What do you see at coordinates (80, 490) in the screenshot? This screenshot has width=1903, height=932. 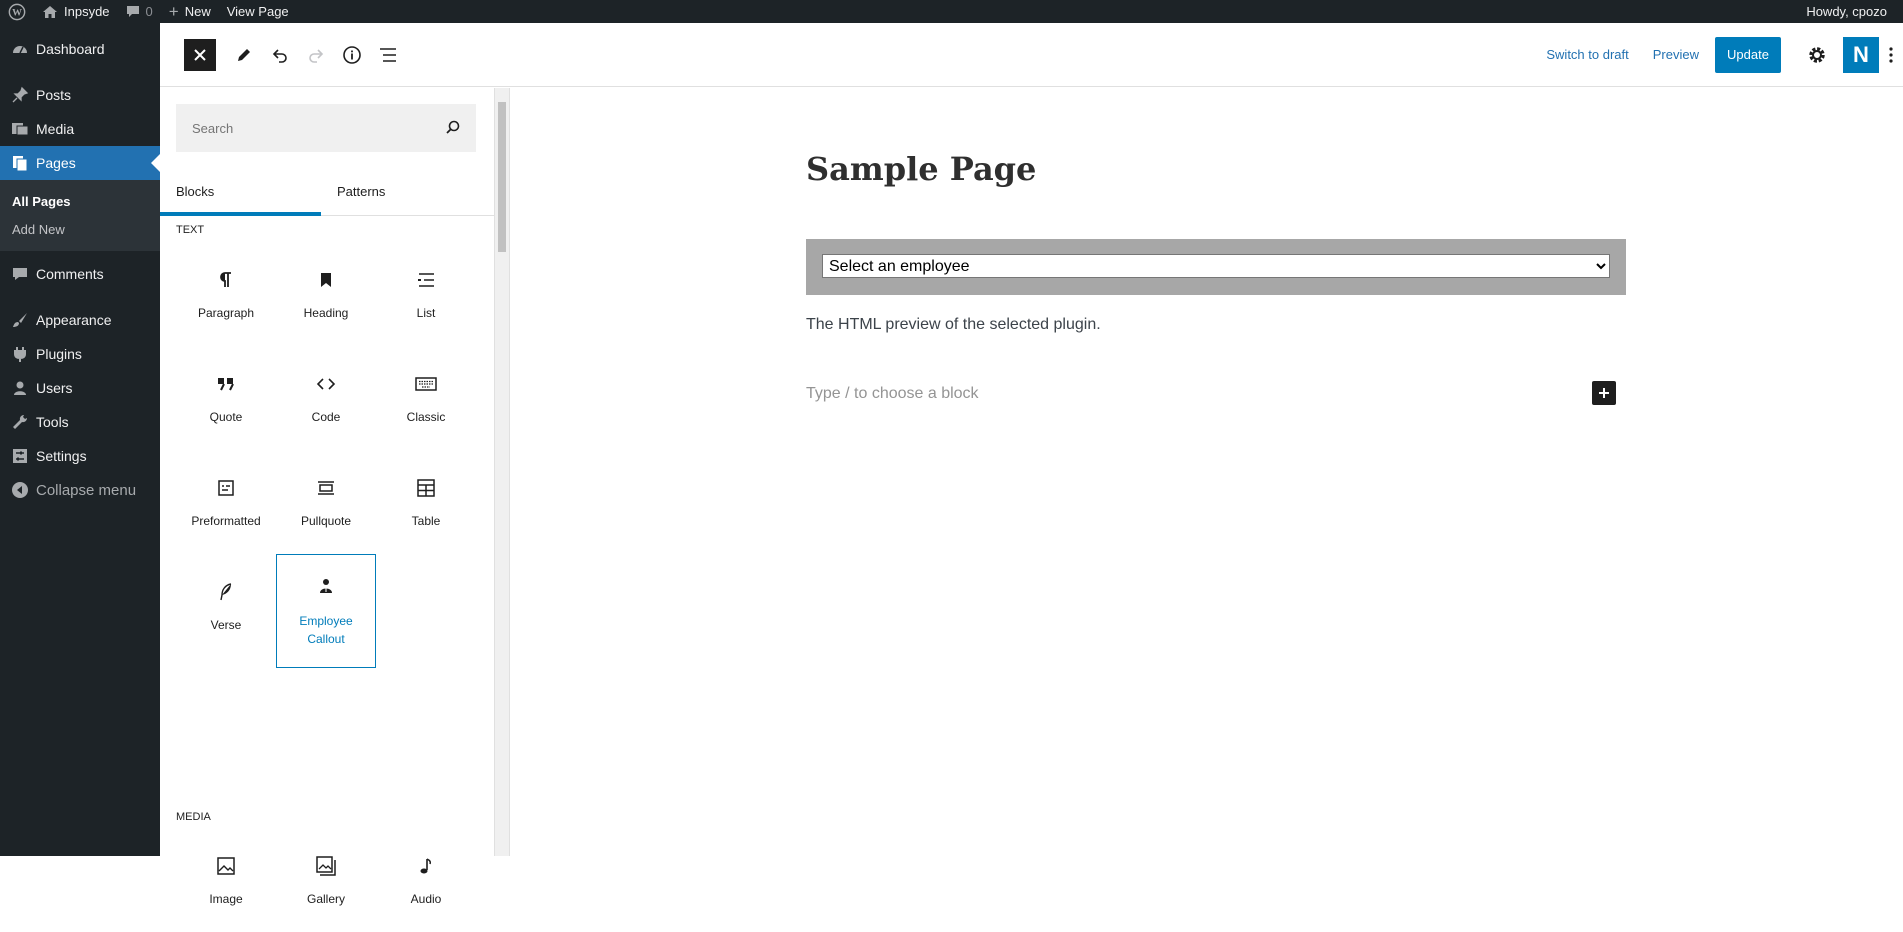 I see `collapse-menu-button: Collapse menu` at bounding box center [80, 490].